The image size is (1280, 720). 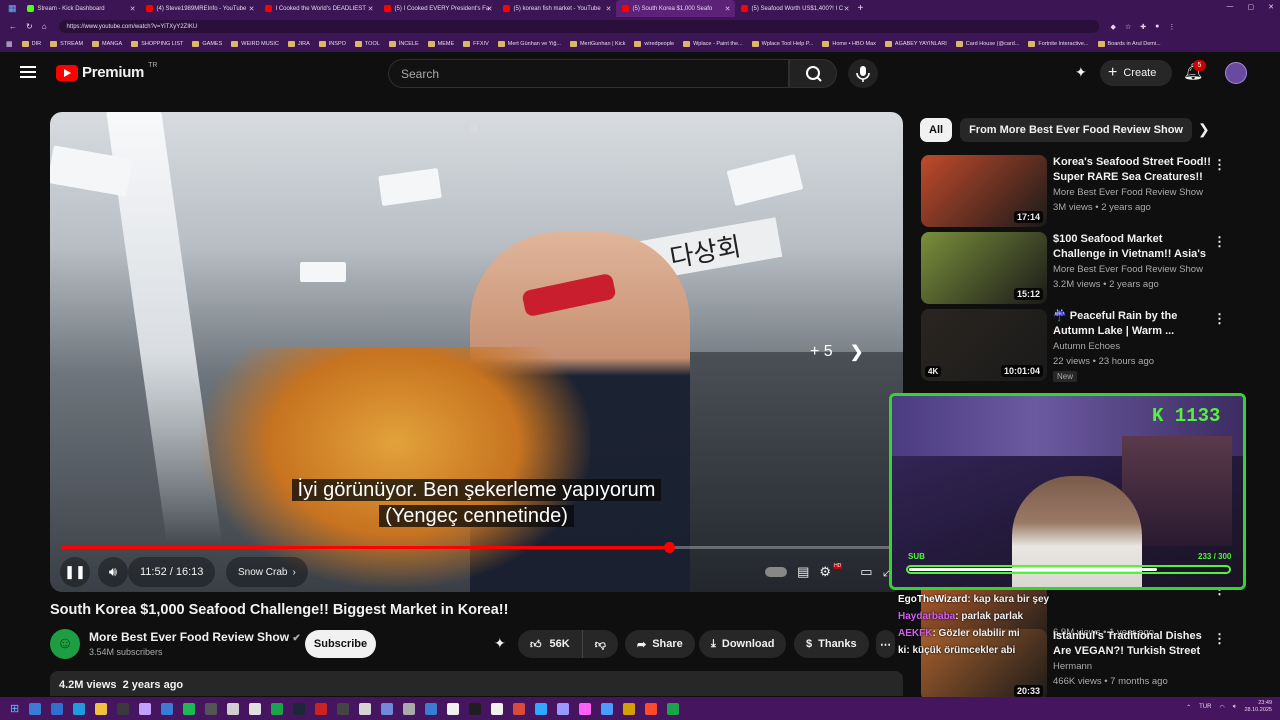 I want to click on star-icon: ☆, so click(x=1128, y=27).